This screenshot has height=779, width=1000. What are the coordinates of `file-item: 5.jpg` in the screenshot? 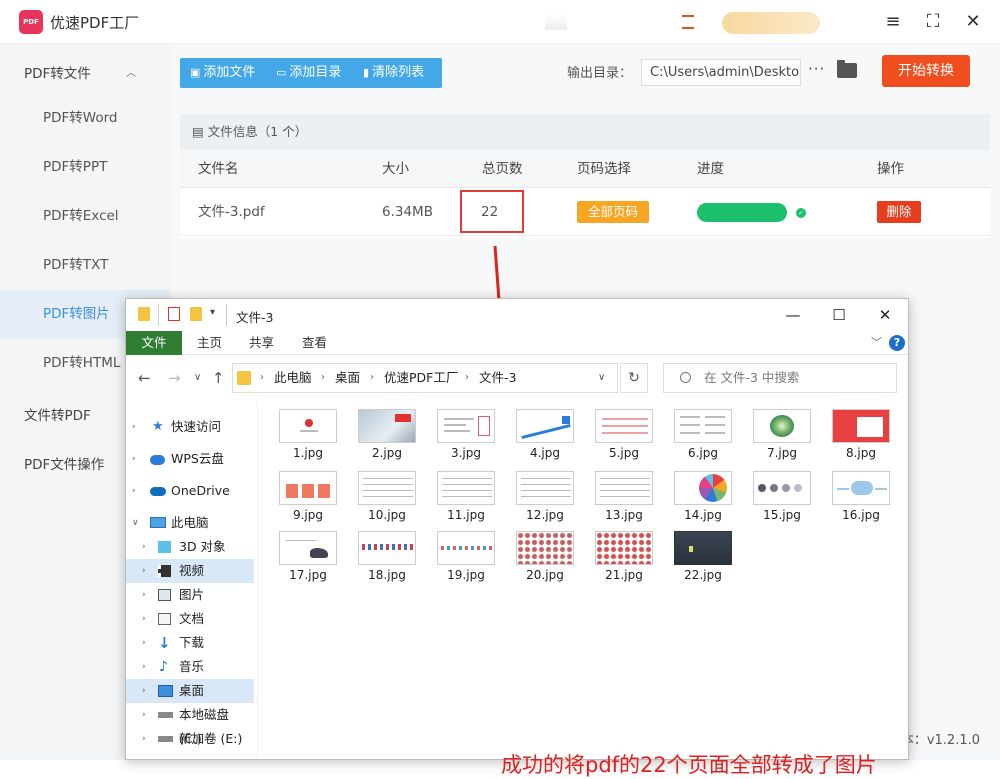 It's located at (624, 438).